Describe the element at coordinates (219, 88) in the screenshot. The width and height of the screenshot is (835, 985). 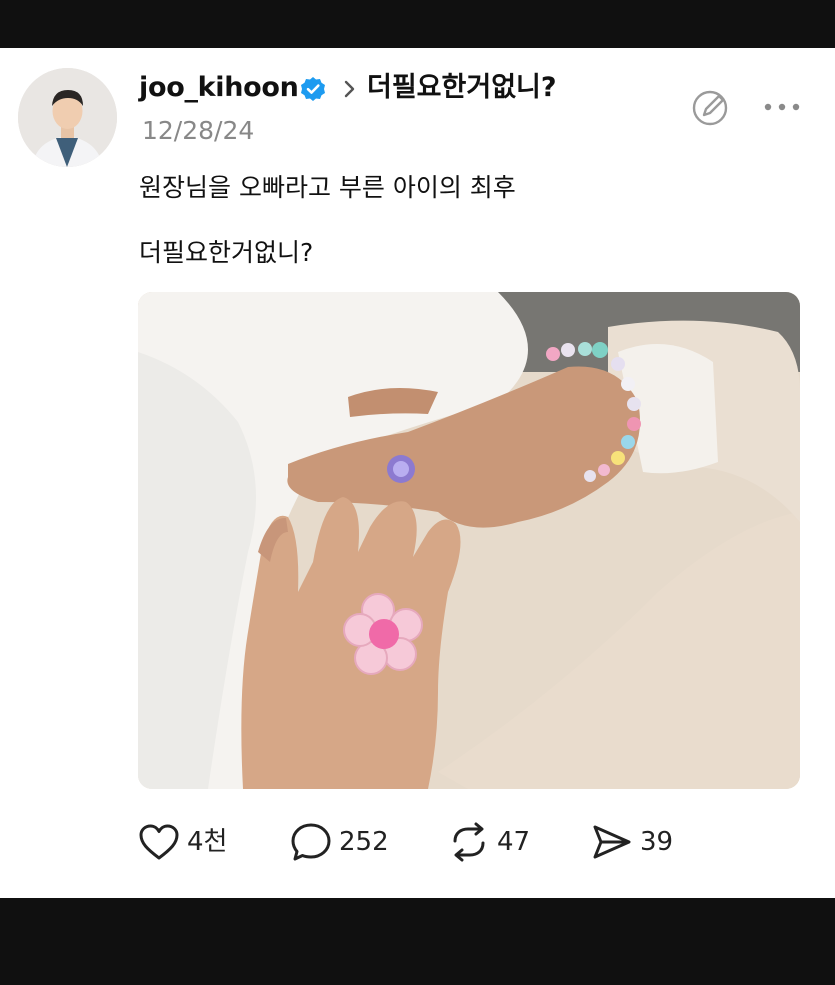
I see `username: joo_kihoon` at that location.